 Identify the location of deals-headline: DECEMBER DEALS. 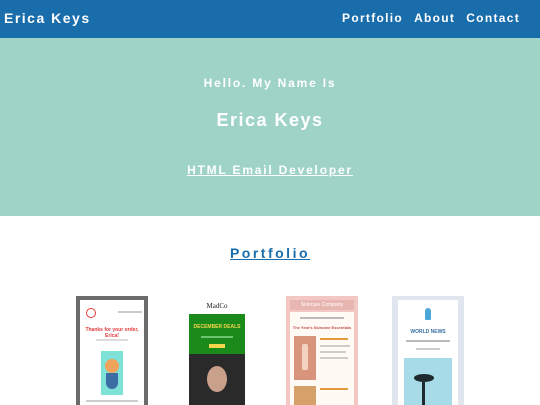
(217, 327).